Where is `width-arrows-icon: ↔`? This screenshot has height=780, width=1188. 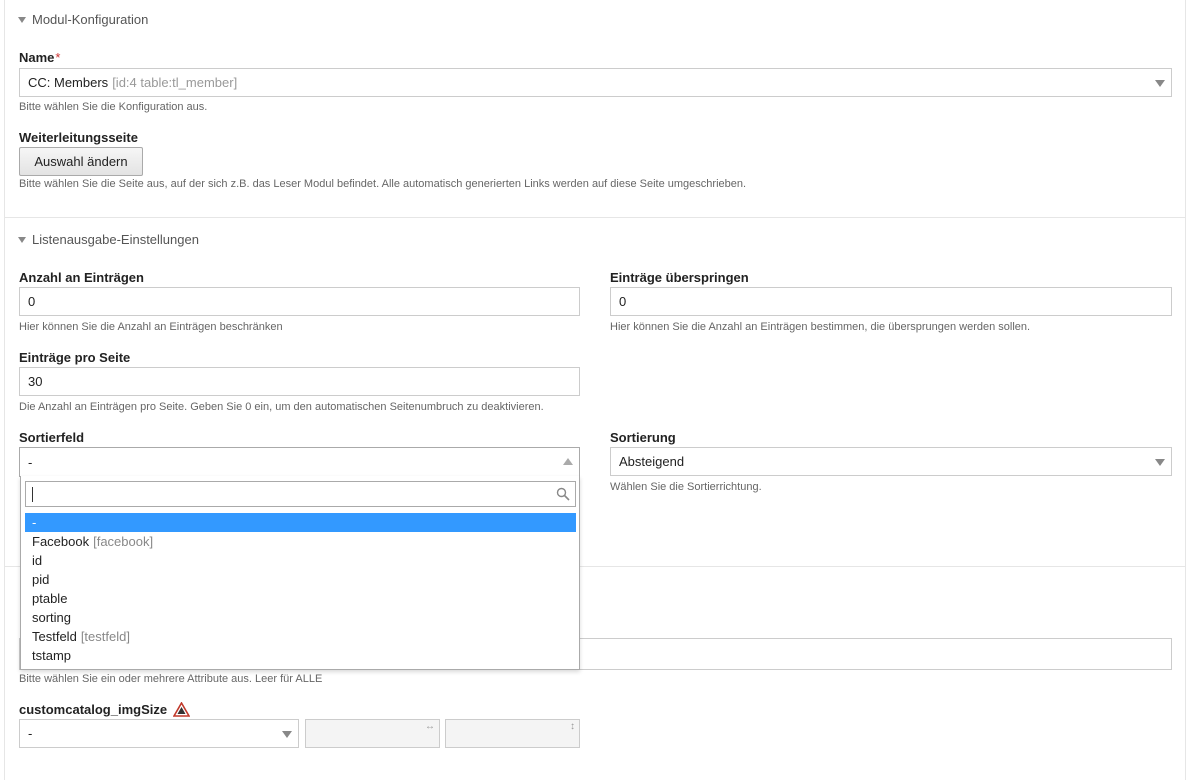 width-arrows-icon: ↔ is located at coordinates (430, 726).